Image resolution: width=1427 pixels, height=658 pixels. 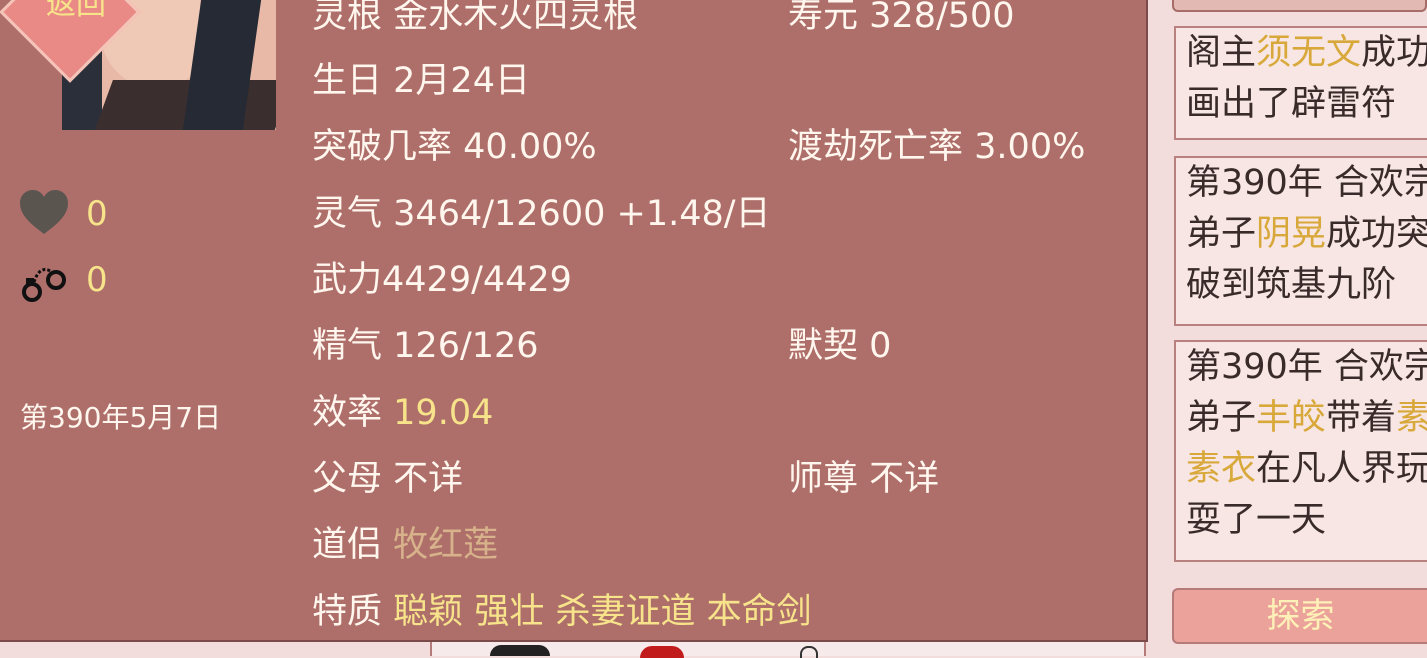 I want to click on explore-button: 探索, so click(x=1299, y=616).